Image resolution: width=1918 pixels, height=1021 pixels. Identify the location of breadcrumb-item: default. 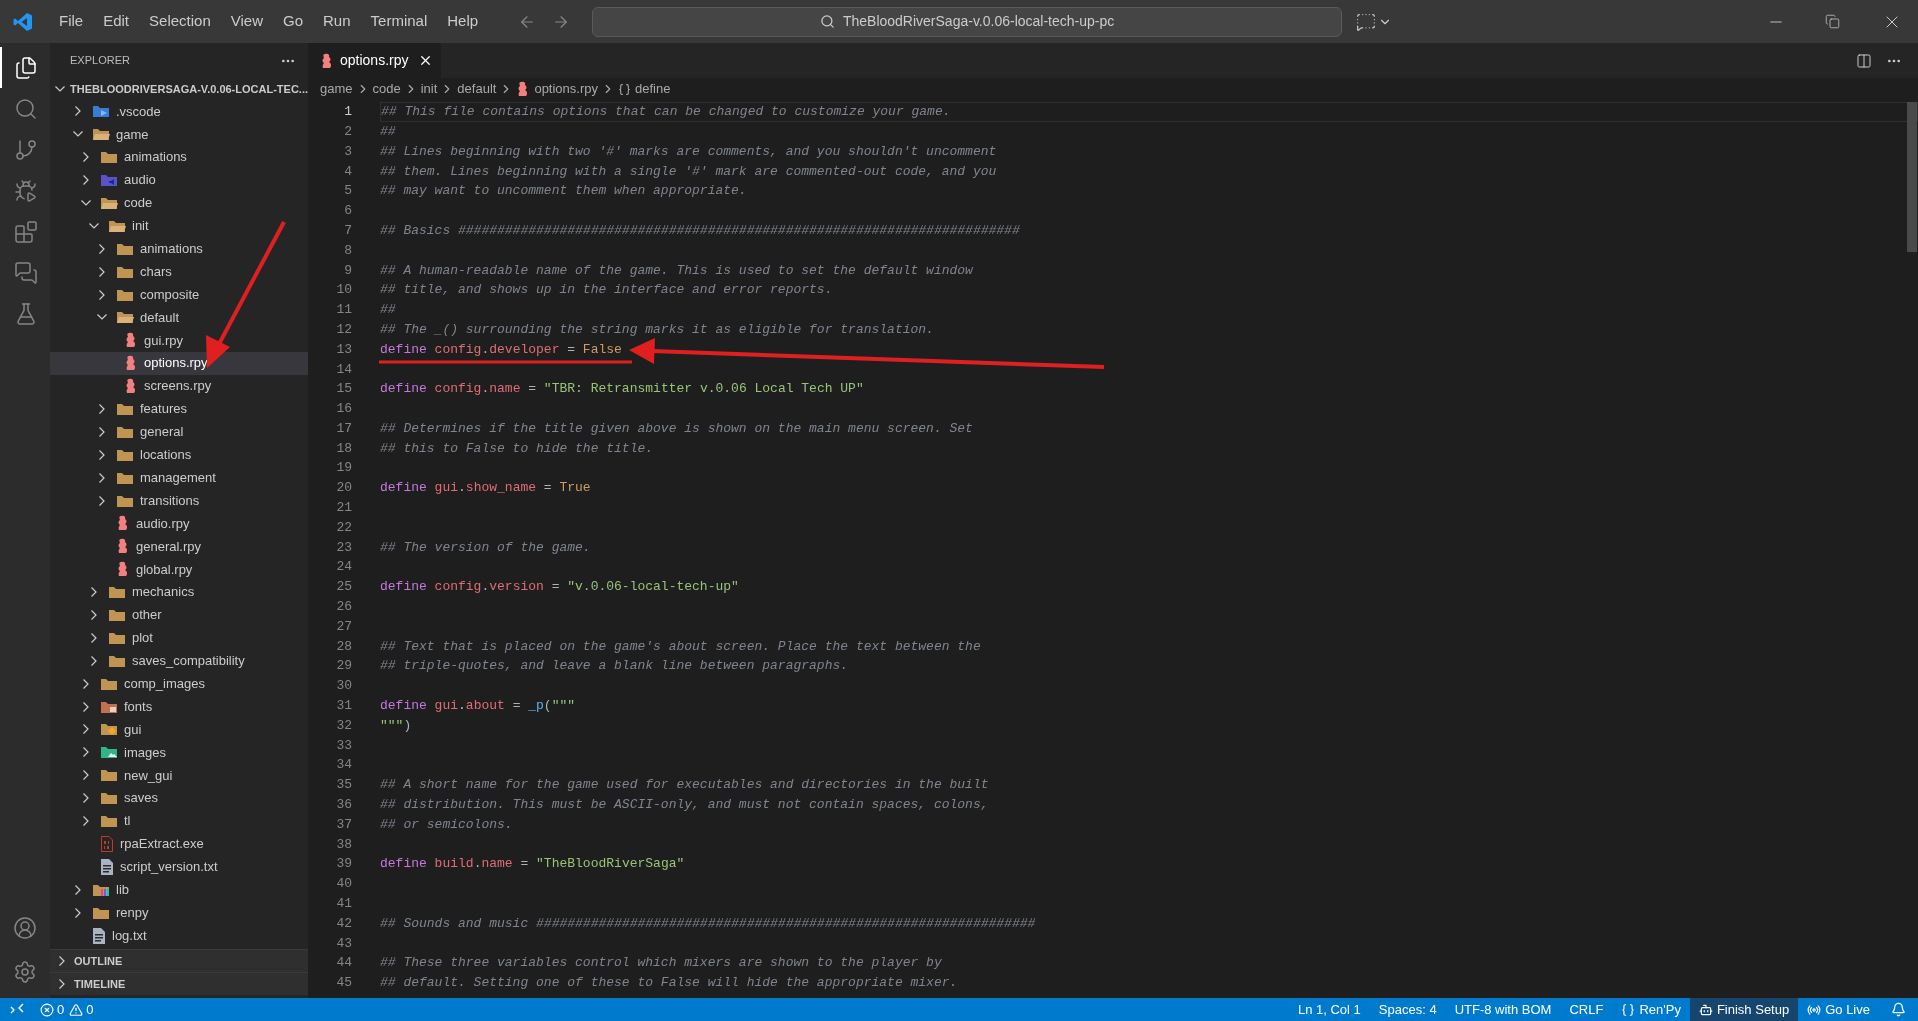
(477, 89).